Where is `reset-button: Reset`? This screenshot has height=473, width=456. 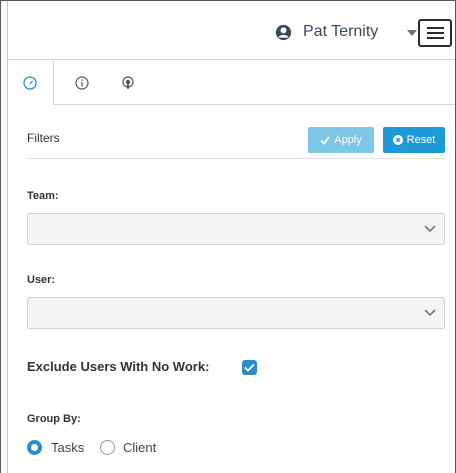 reset-button: Reset is located at coordinates (414, 140).